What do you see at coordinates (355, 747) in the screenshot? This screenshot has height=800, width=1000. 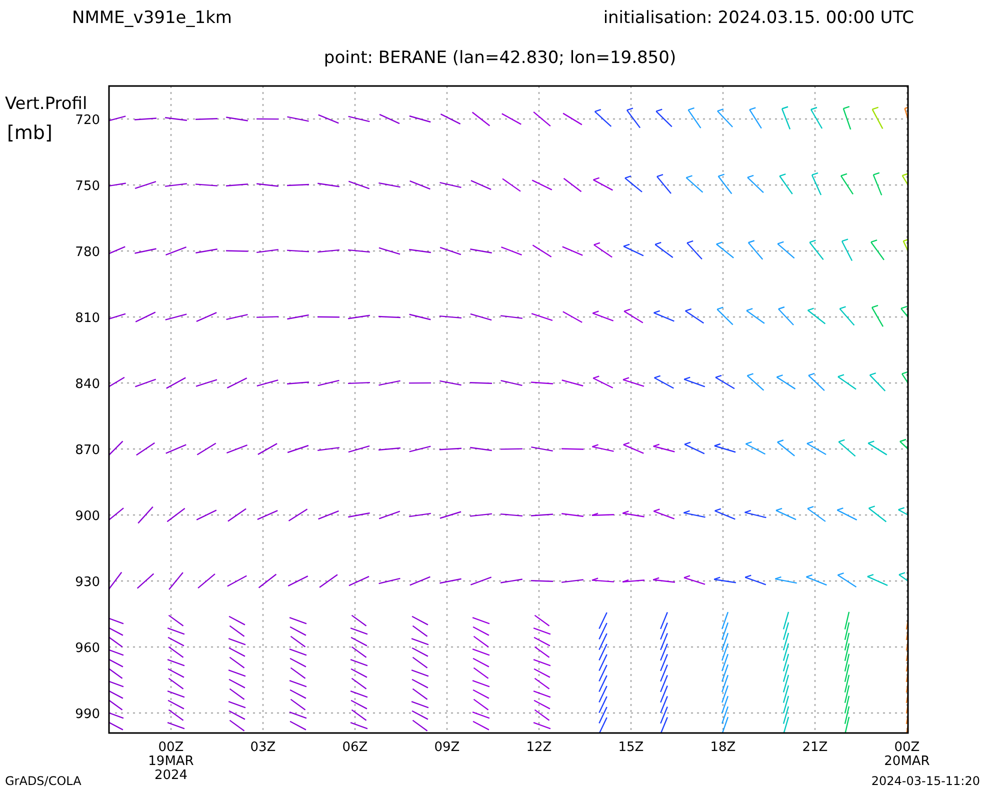 I see `x-tick-label: 06Z` at bounding box center [355, 747].